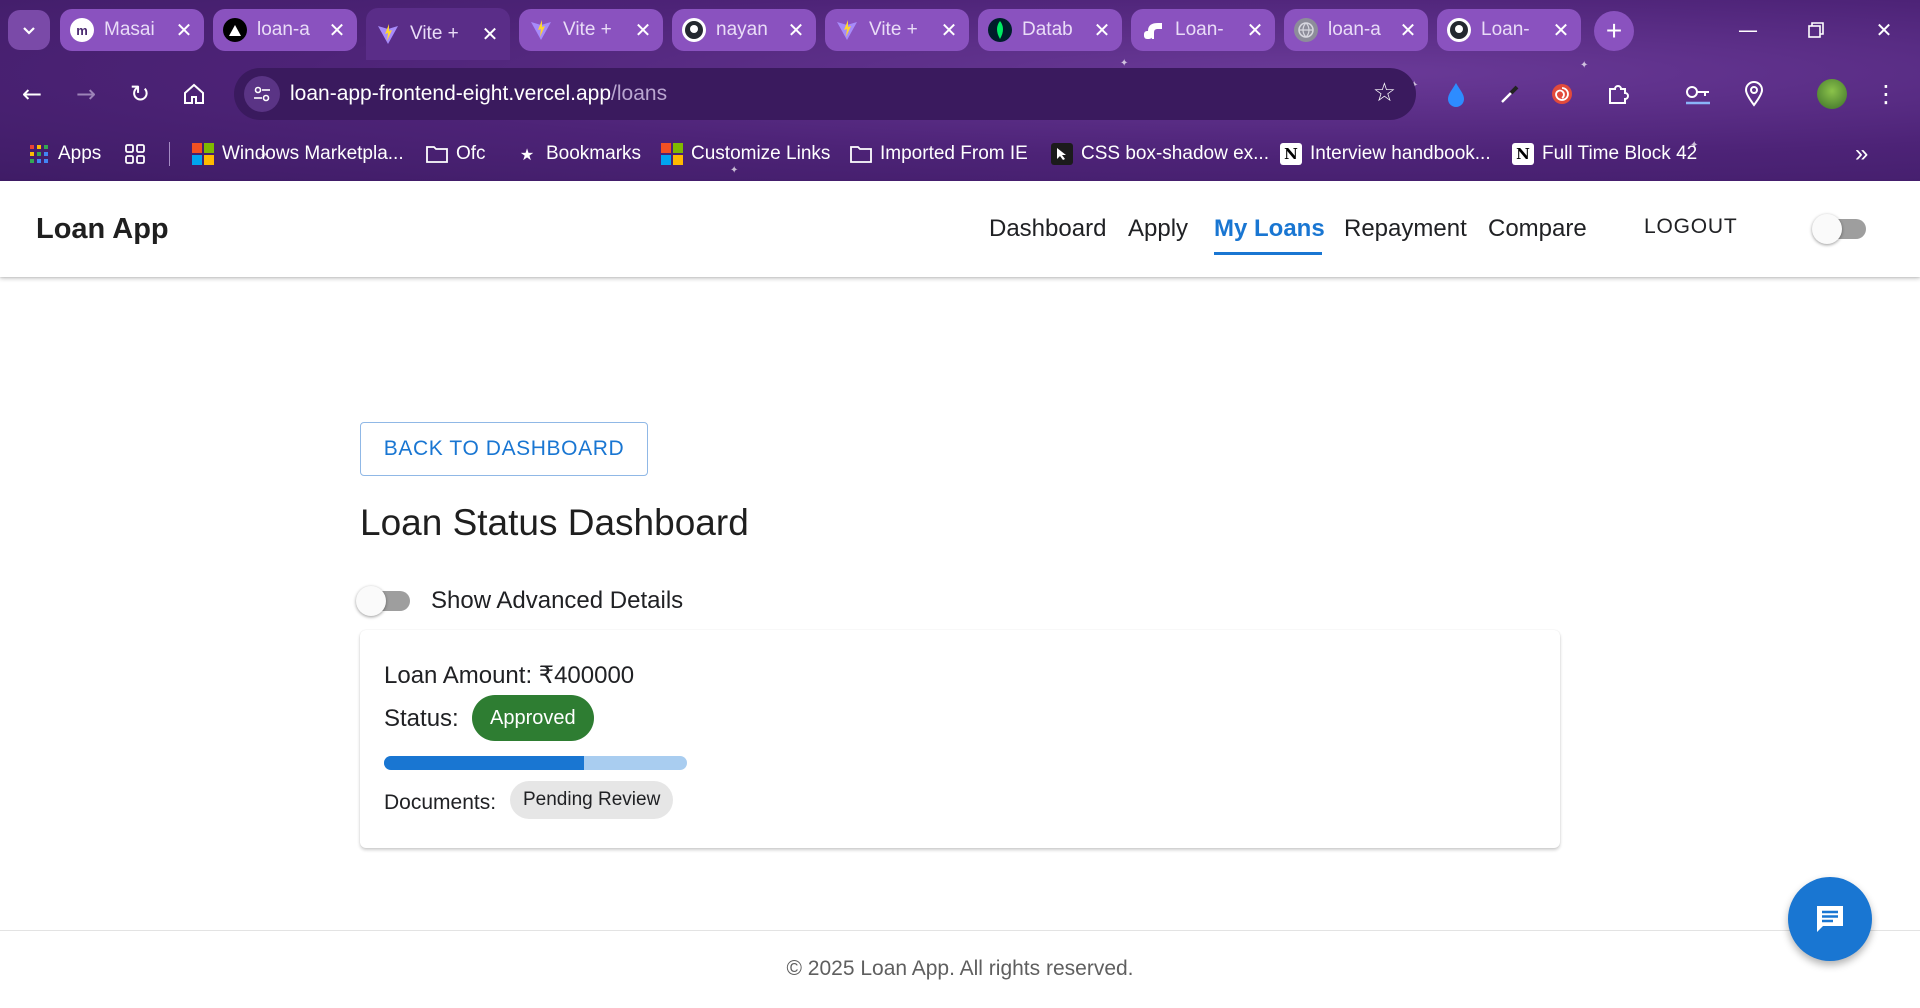 The width and height of the screenshot is (1920, 1008). Describe the element at coordinates (533, 718) in the screenshot. I see `status-badge: Approved` at that location.